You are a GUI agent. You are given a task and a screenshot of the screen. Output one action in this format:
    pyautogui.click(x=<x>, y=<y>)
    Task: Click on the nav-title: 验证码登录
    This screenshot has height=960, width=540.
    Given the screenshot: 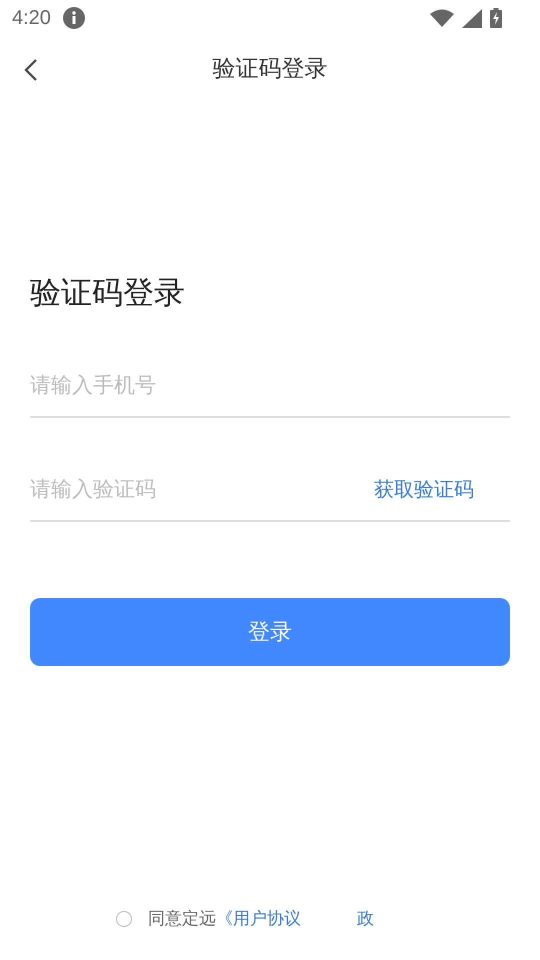 What is the action you would take?
    pyautogui.click(x=270, y=69)
    